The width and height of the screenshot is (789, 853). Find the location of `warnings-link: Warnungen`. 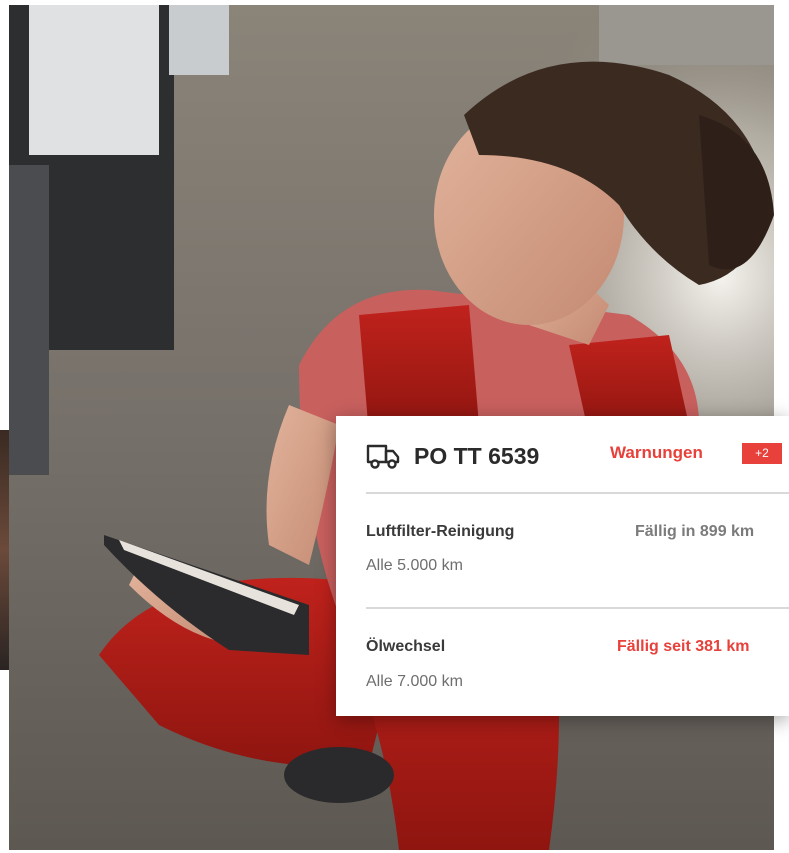

warnings-link: Warnungen is located at coordinates (656, 453).